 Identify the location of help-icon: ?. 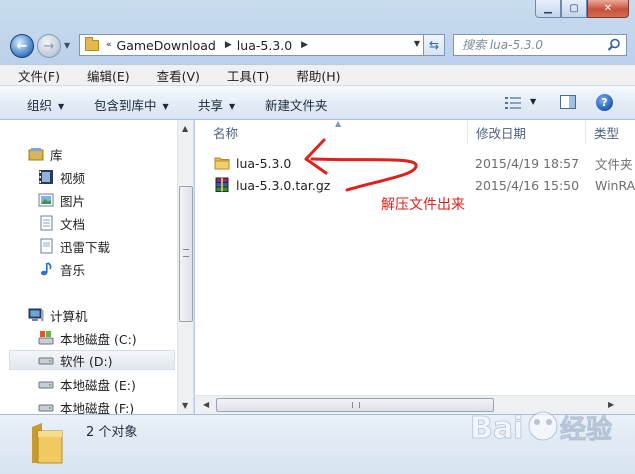
(604, 102).